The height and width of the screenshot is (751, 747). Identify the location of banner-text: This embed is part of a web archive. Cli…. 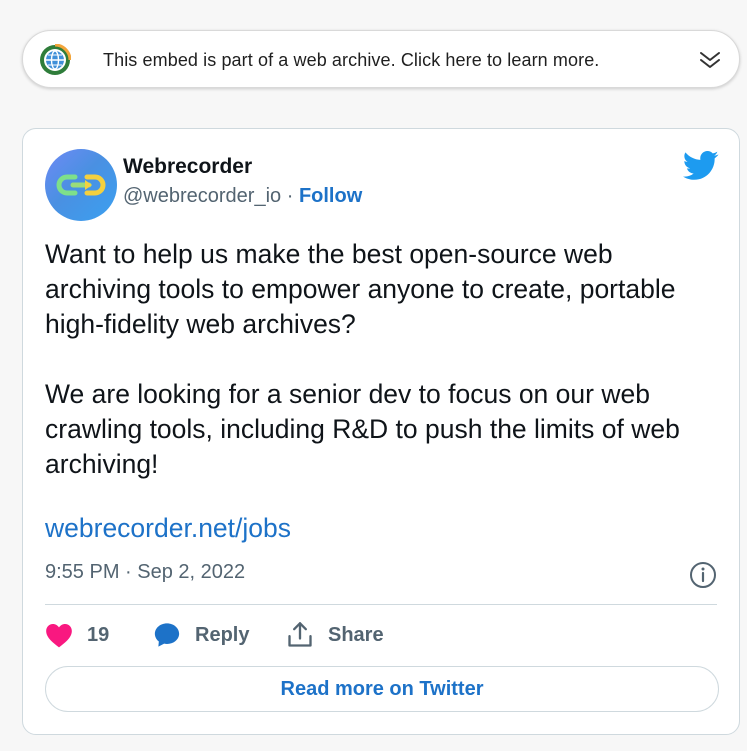
(351, 60).